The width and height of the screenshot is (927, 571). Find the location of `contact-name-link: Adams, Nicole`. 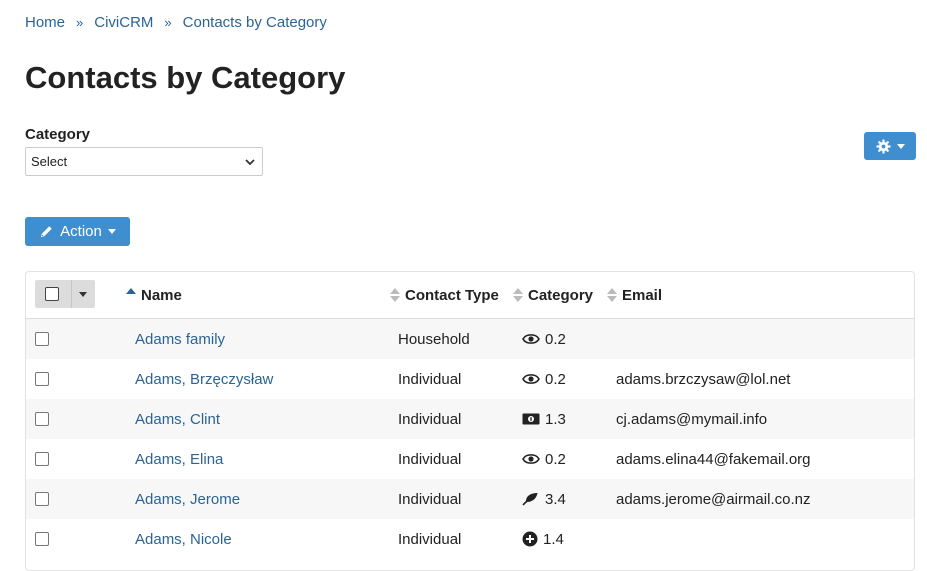

contact-name-link: Adams, Nicole is located at coordinates (183, 539).